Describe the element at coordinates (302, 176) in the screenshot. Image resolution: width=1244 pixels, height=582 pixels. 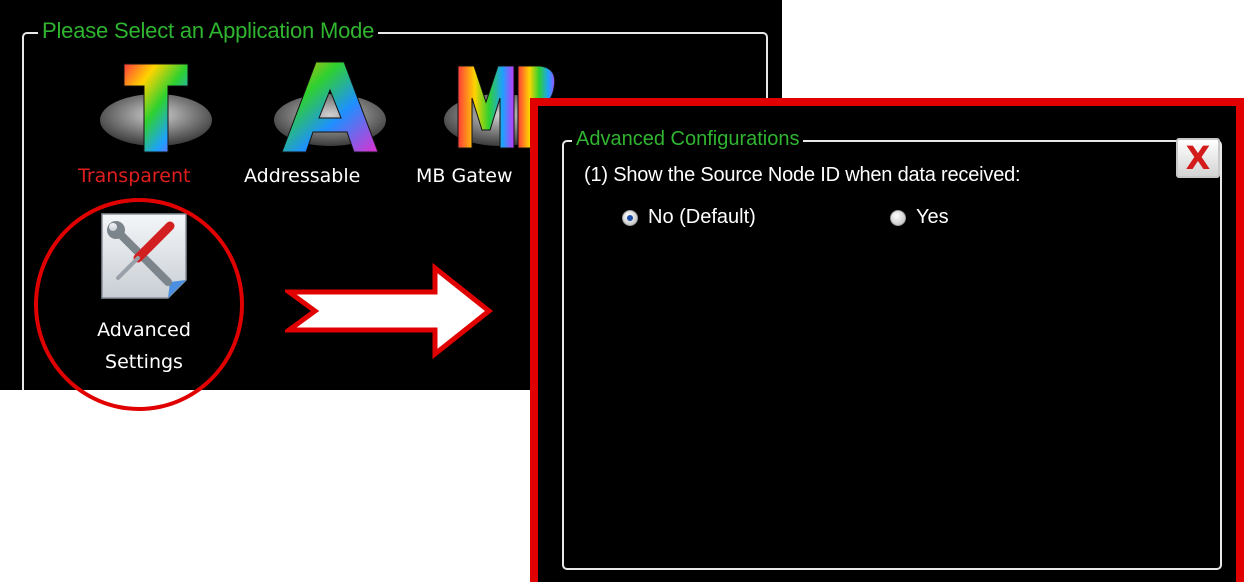
I see `addressable-mode-label: Addressable` at that location.